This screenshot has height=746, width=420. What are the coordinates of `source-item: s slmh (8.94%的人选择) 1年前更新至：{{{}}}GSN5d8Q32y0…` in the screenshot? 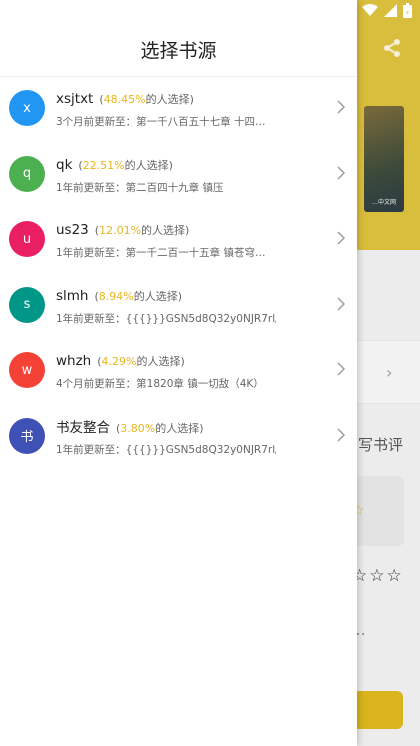 It's located at (178, 305).